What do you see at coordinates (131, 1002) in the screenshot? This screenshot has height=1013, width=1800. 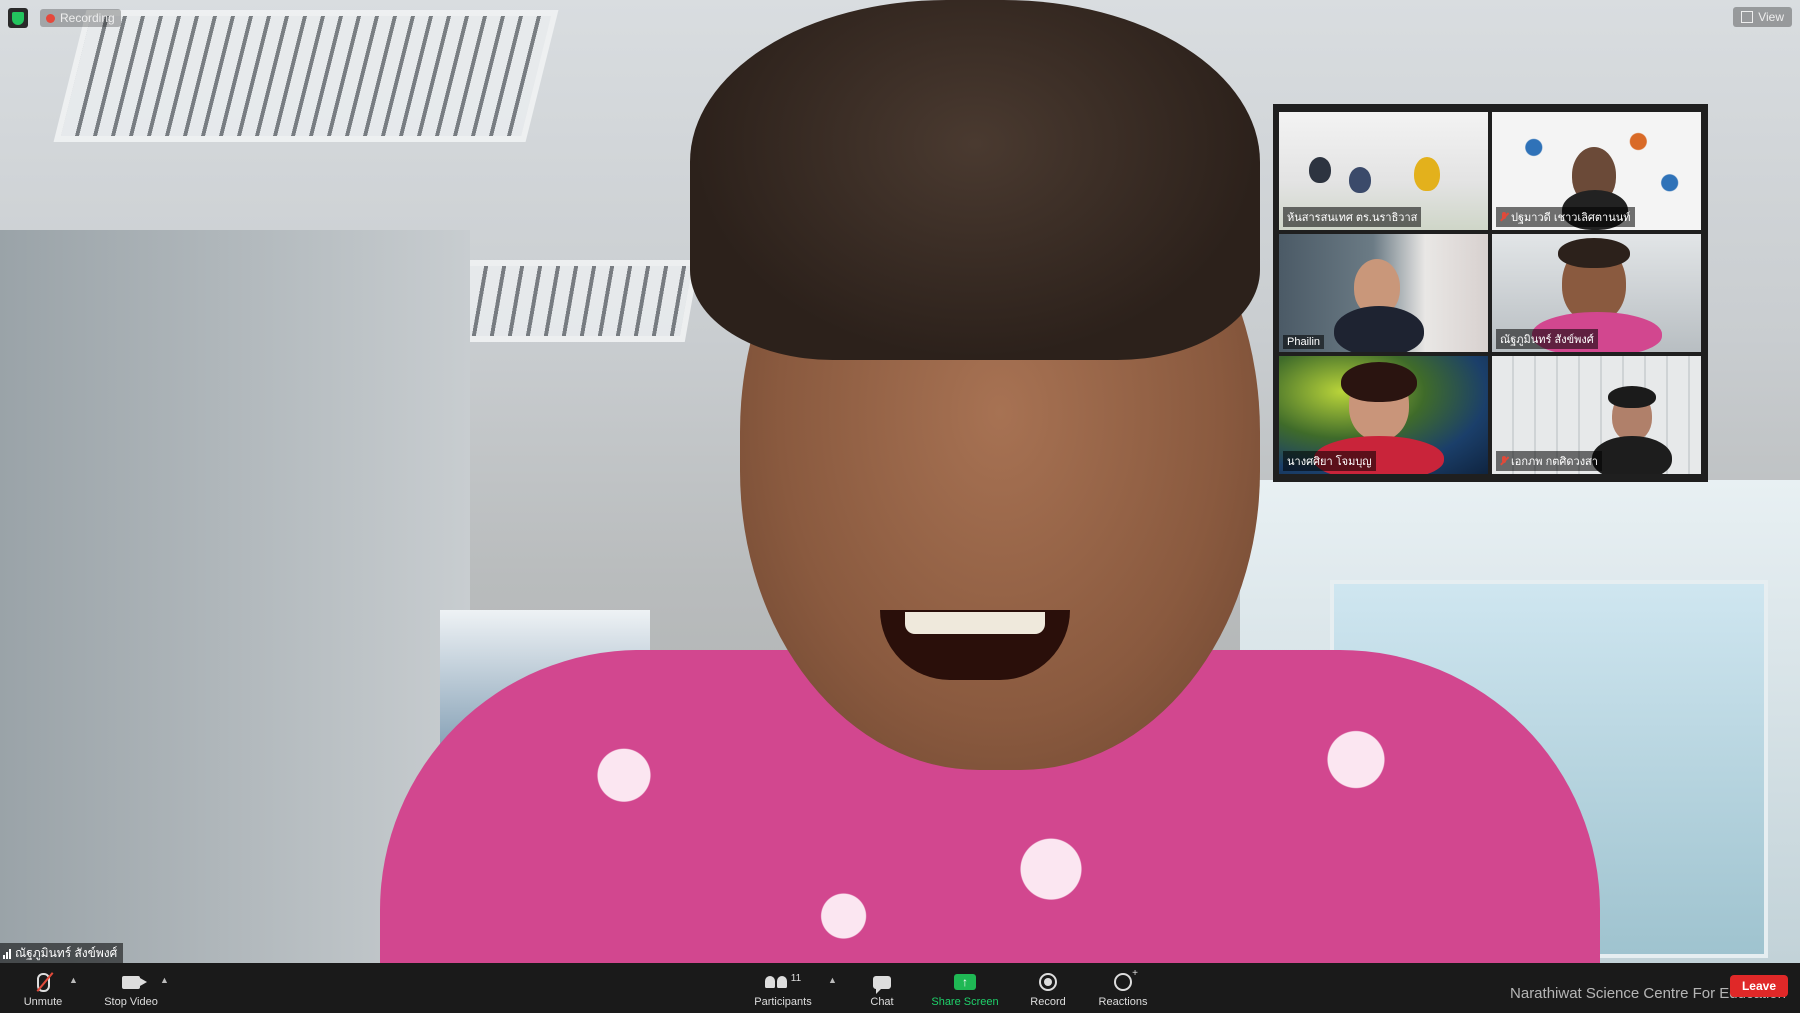 I see `stop-video-label: Stop Video` at bounding box center [131, 1002].